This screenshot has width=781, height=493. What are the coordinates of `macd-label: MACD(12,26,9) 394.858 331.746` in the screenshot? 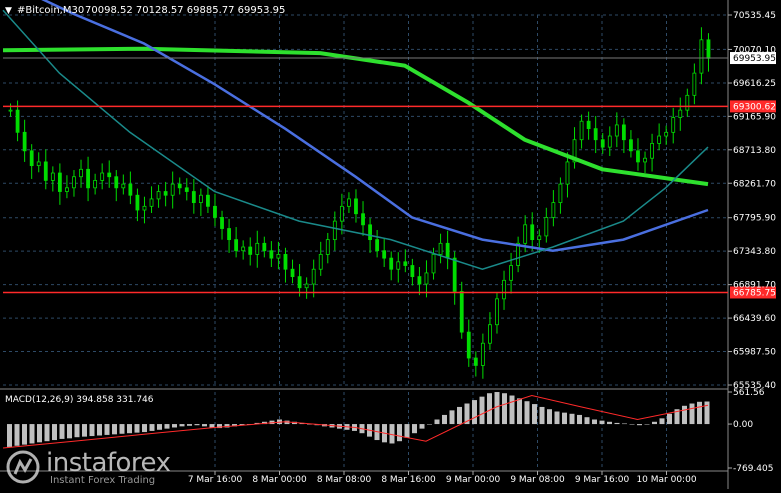 It's located at (79, 400).